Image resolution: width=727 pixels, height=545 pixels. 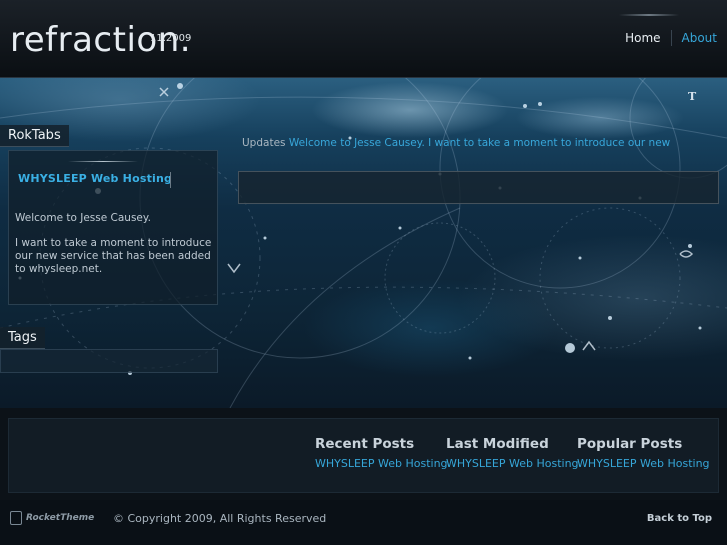 I want to click on main-nav: Home About, so click(x=666, y=38).